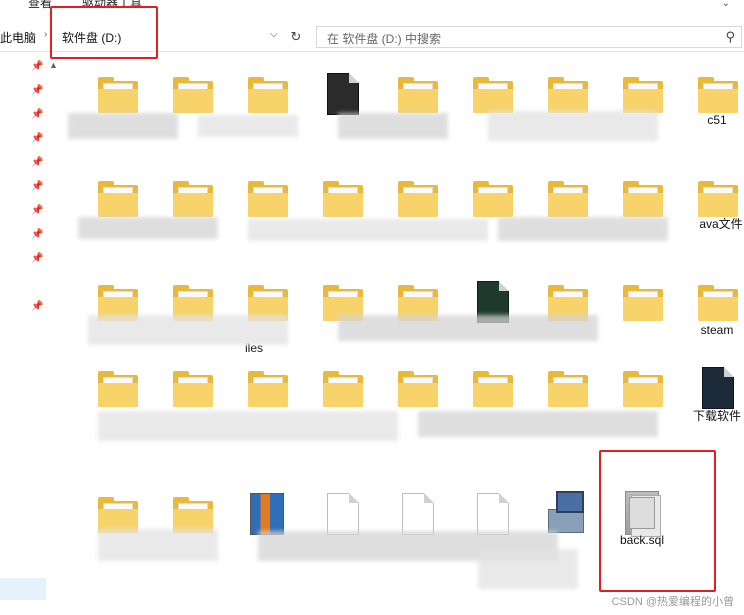 The image size is (744, 615). What do you see at coordinates (18, 37) in the screenshot?
I see `breadcrumb-this-pc: 此电脑` at bounding box center [18, 37].